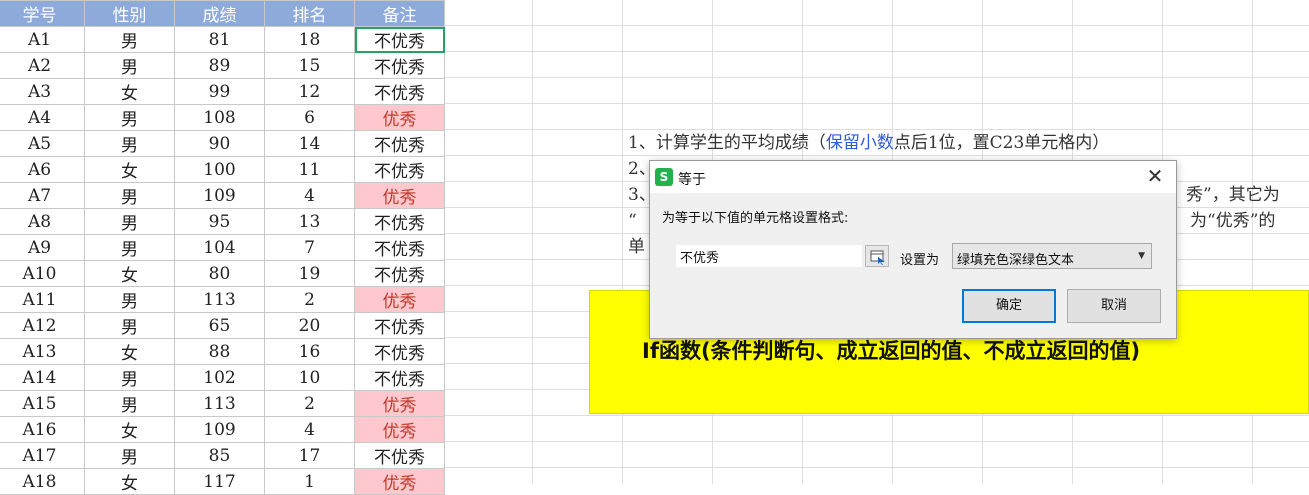  I want to click on student-id-cell: A8, so click(42, 221).